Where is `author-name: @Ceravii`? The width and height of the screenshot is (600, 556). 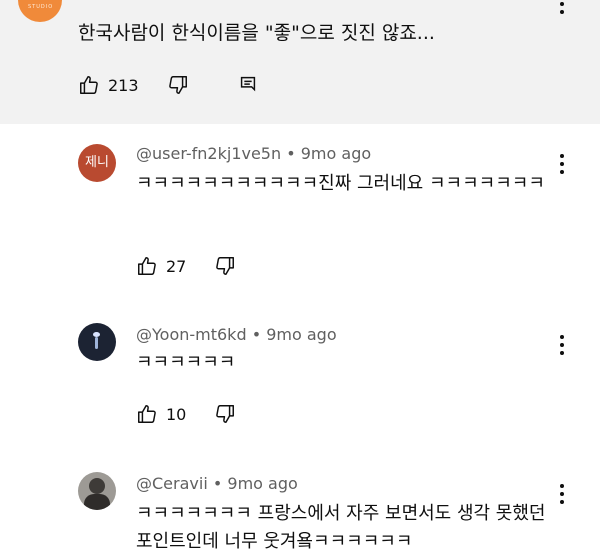 author-name: @Ceravii is located at coordinates (172, 483).